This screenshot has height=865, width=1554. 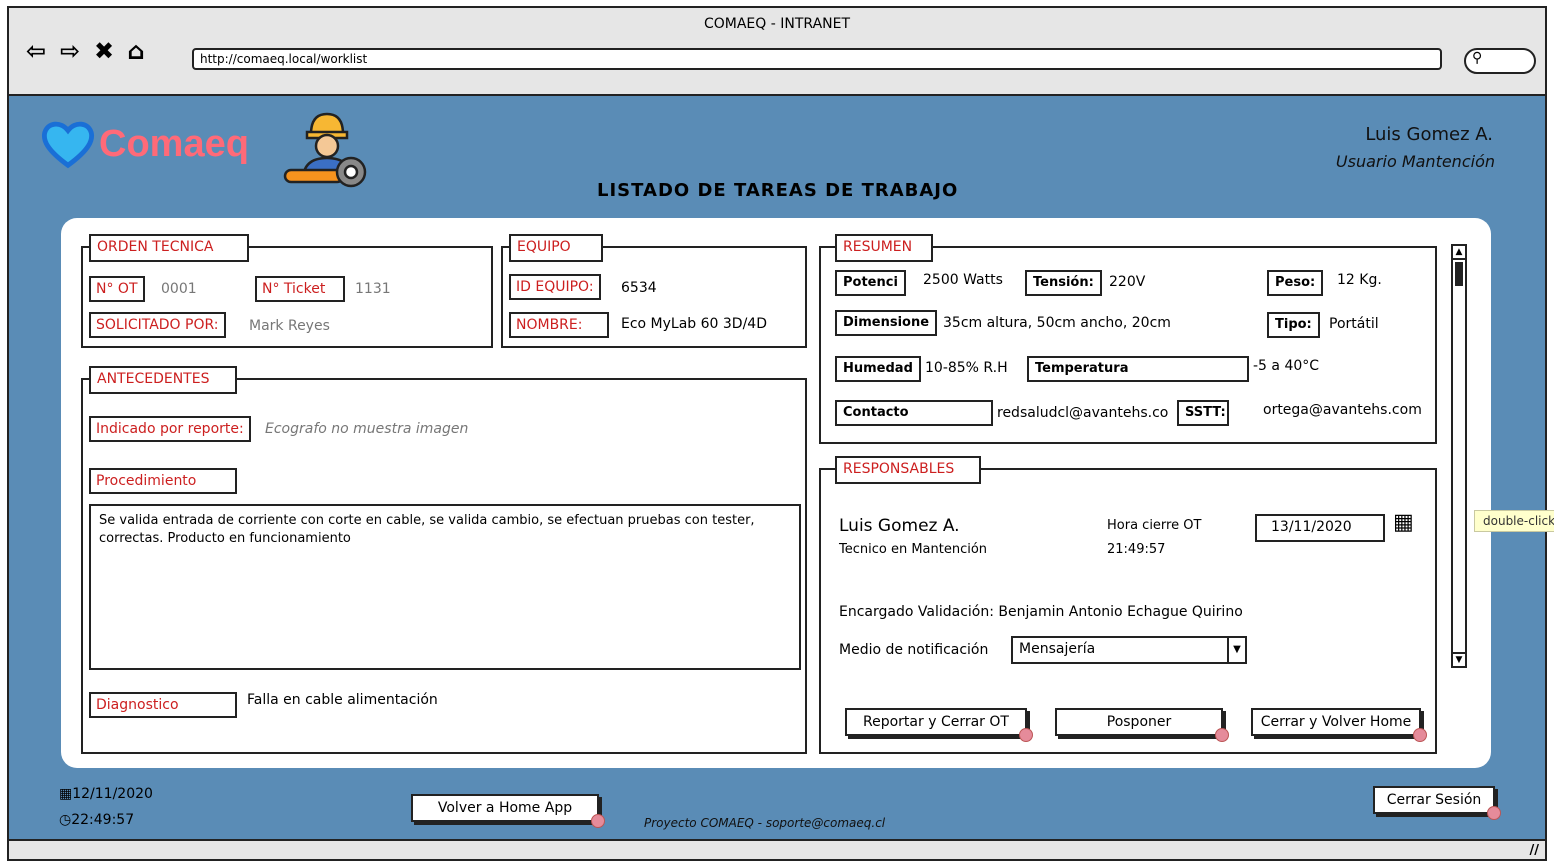 I want to click on id-equipo-value: 6534, so click(x=639, y=288).